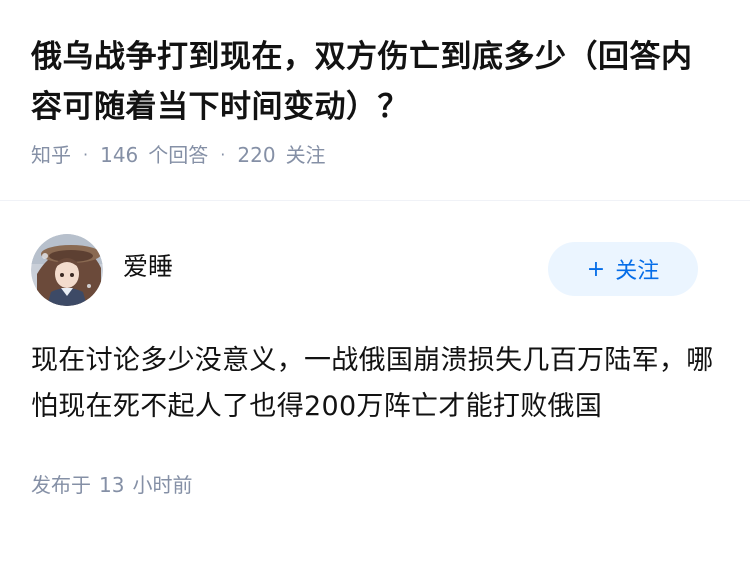 Image resolution: width=750 pixels, height=580 pixels. What do you see at coordinates (637, 271) in the screenshot?
I see `follow-button-label: 关注` at bounding box center [637, 271].